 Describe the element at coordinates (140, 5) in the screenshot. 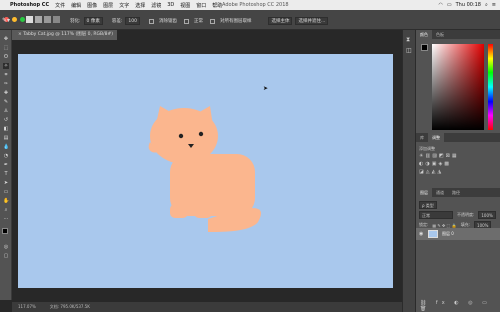

I see `menu-select: 选择` at that location.